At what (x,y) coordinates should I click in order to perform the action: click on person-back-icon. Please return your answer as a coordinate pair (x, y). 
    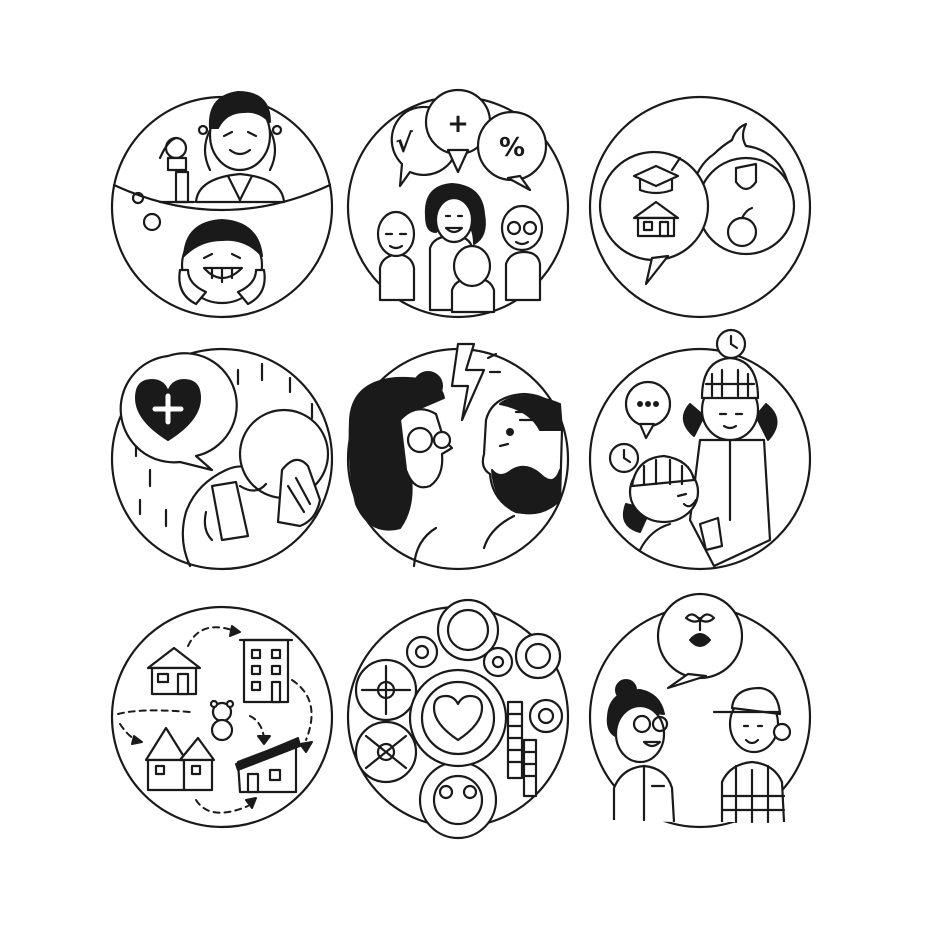
    Looking at the image, I should click on (473, 279).